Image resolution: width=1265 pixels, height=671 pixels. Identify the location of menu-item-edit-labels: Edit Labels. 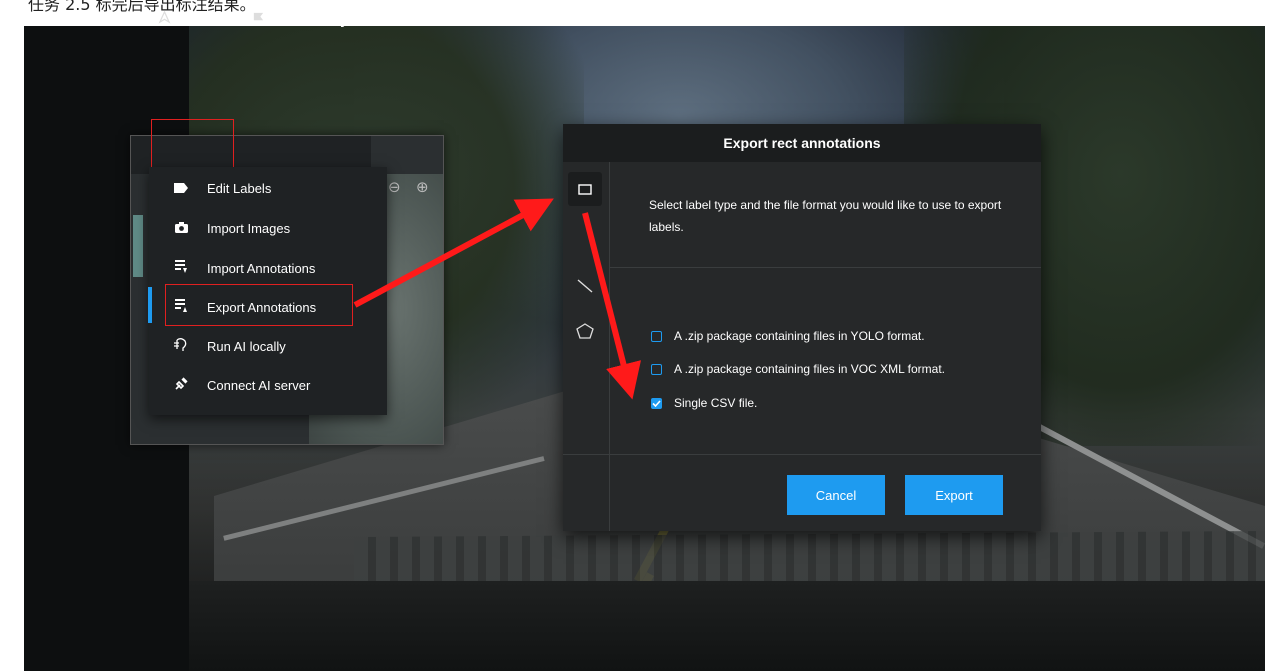
(268, 188).